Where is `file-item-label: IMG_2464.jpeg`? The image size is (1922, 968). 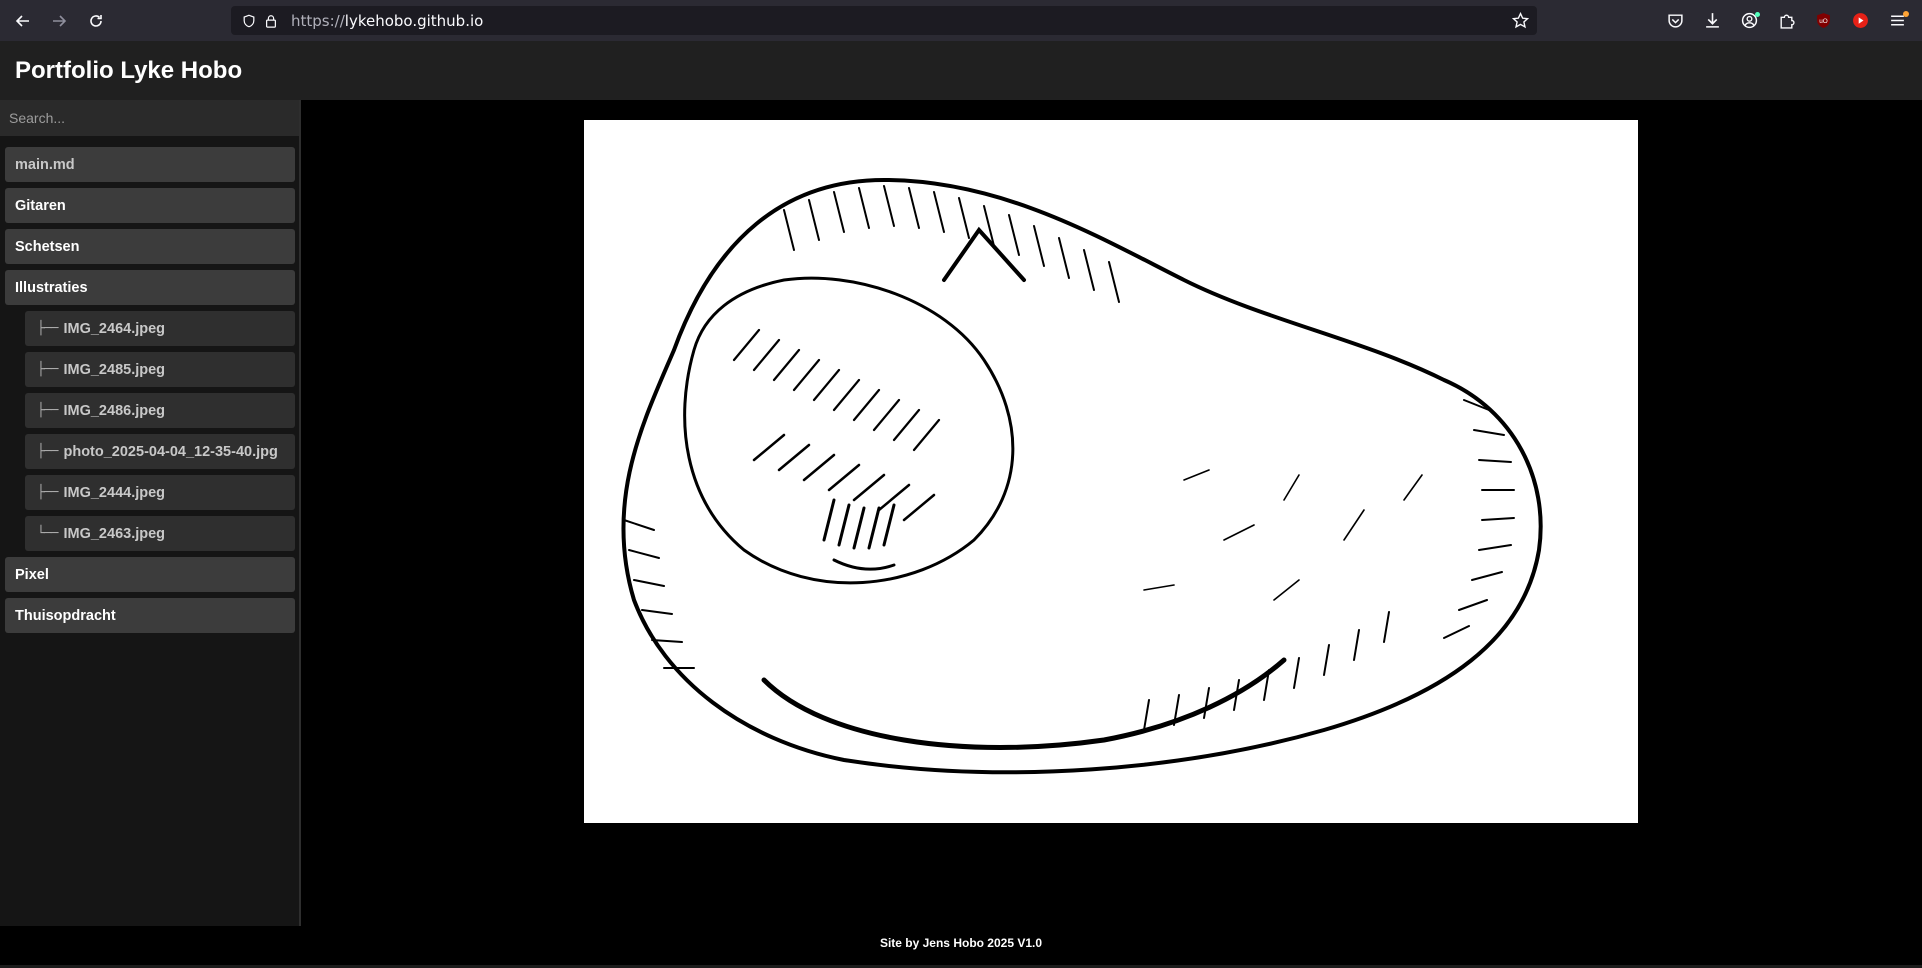 file-item-label: IMG_2464.jpeg is located at coordinates (114, 328).